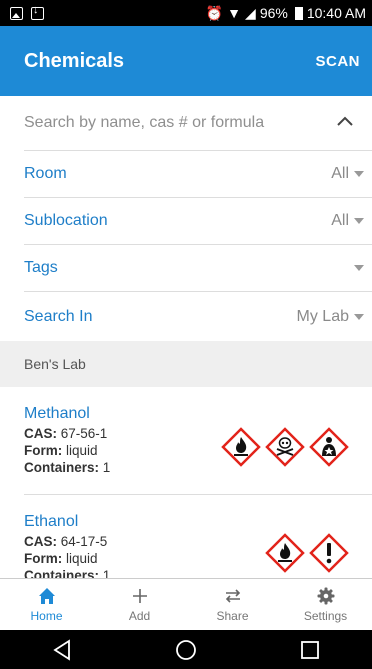  Describe the element at coordinates (139, 616) in the screenshot. I see `nav-add-label: Add` at that location.